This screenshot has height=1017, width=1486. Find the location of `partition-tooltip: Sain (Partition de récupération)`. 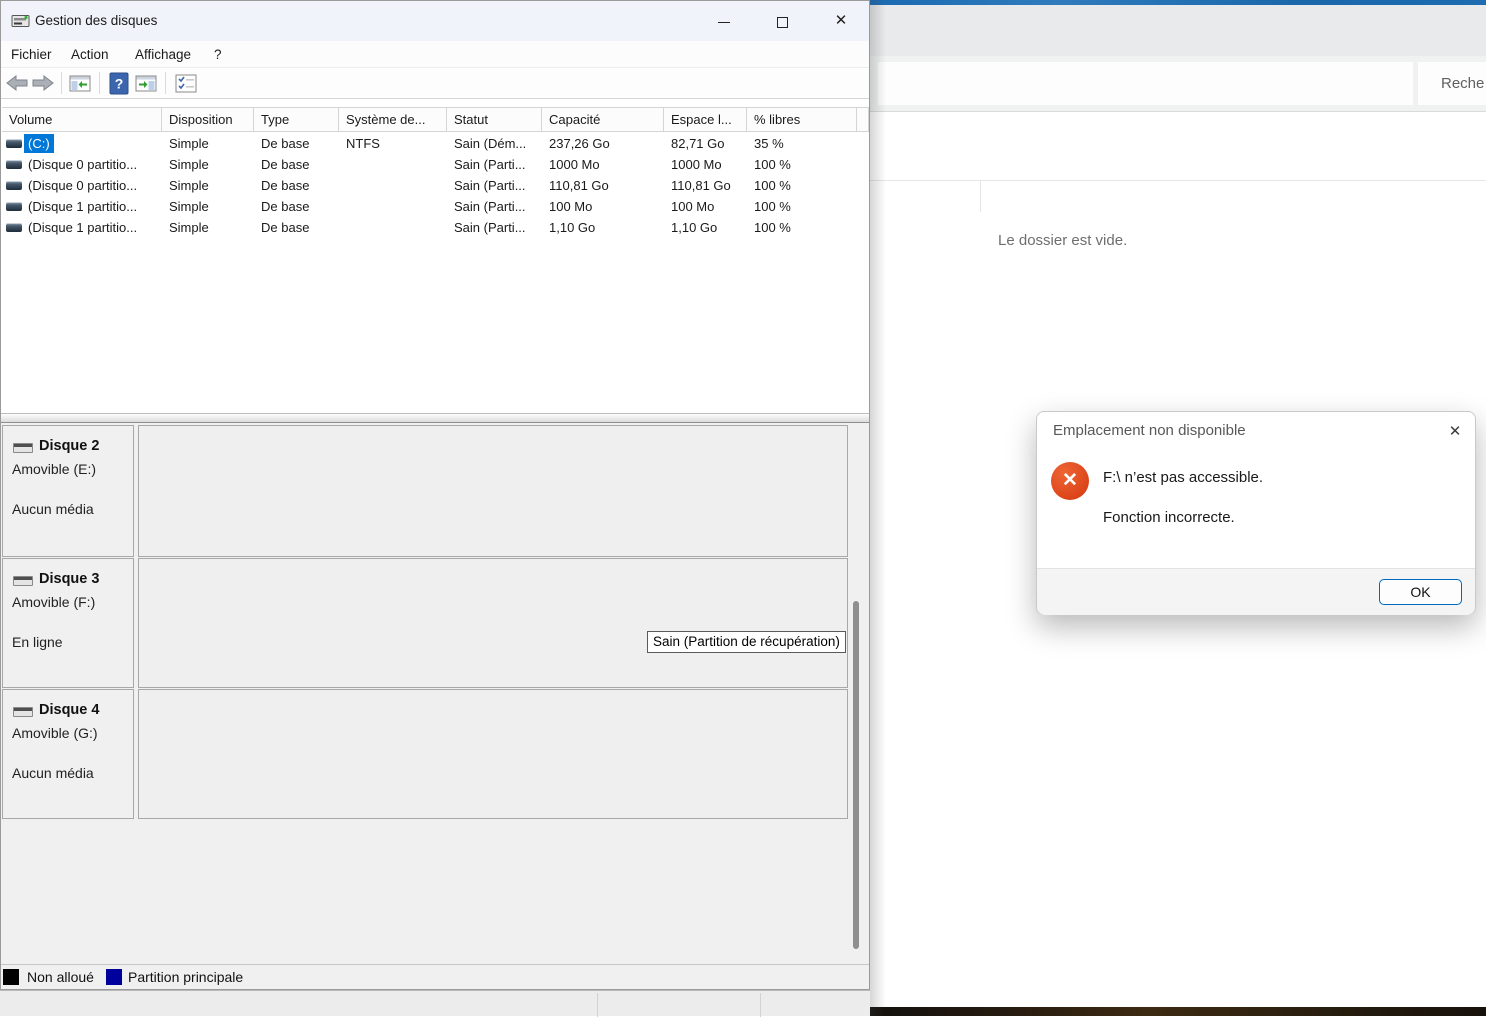

partition-tooltip: Sain (Partition de récupération) is located at coordinates (746, 642).